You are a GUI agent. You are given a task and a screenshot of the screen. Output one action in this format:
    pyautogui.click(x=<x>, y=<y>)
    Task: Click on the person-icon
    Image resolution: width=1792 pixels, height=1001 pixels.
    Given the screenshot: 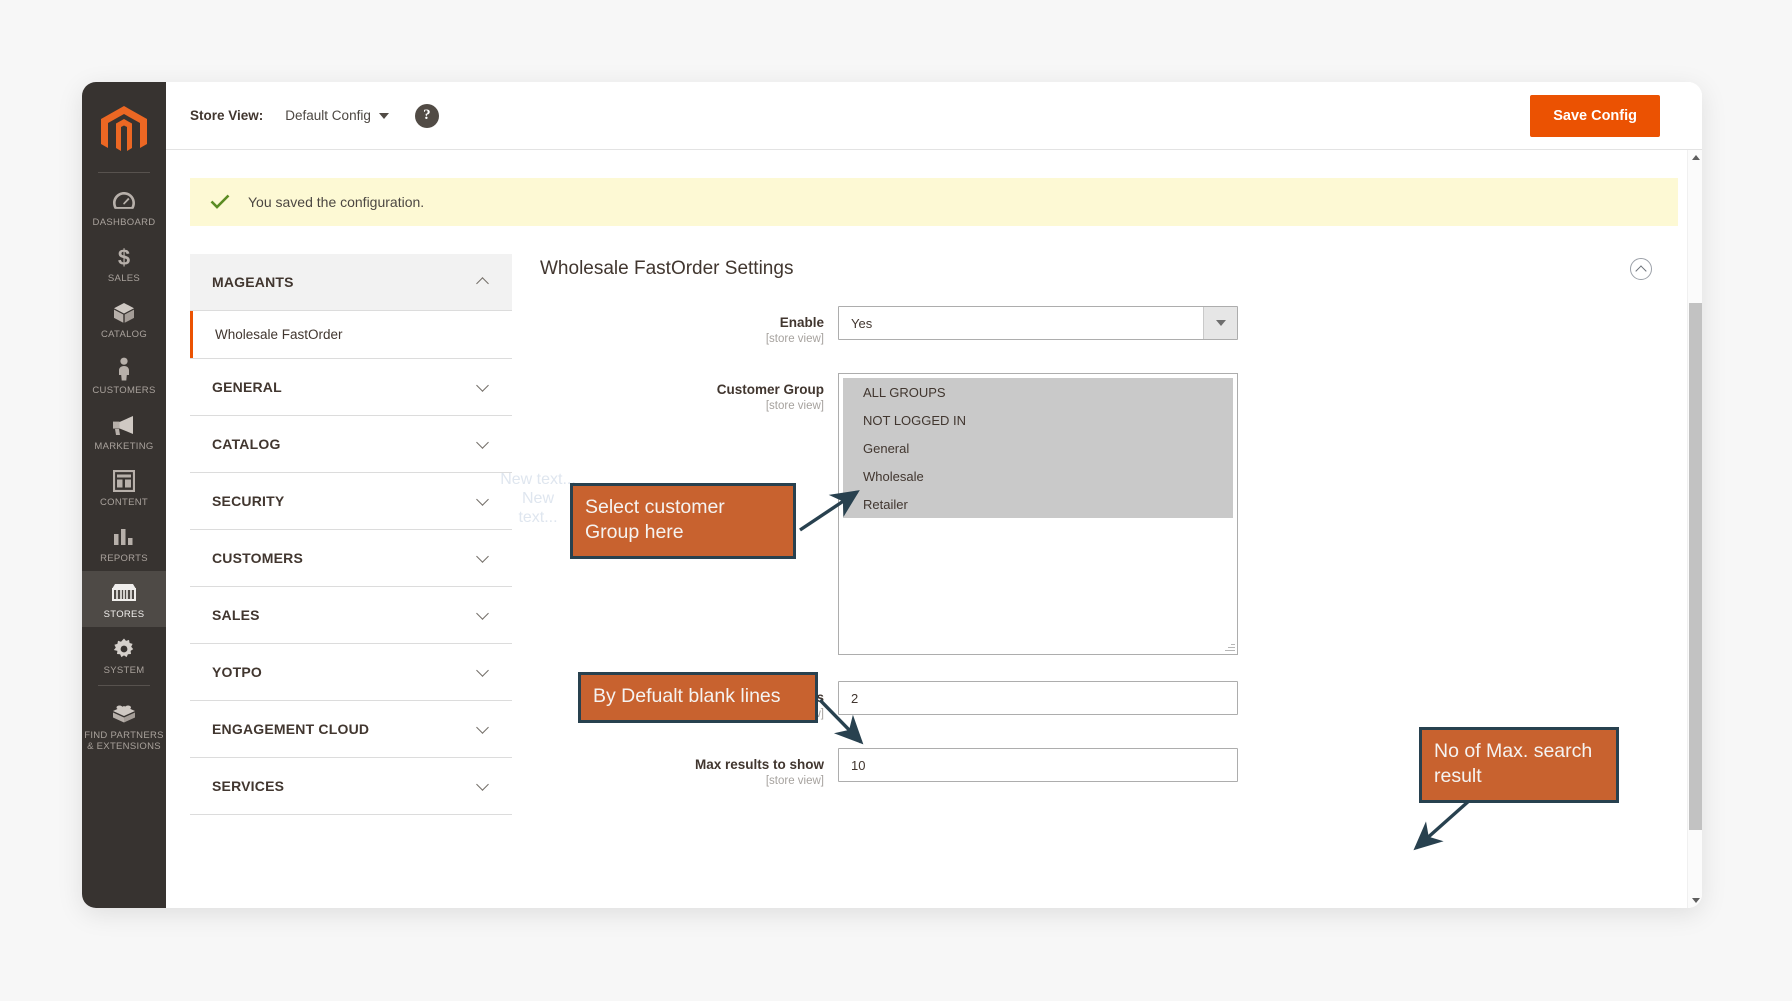 What is the action you would take?
    pyautogui.click(x=124, y=369)
    